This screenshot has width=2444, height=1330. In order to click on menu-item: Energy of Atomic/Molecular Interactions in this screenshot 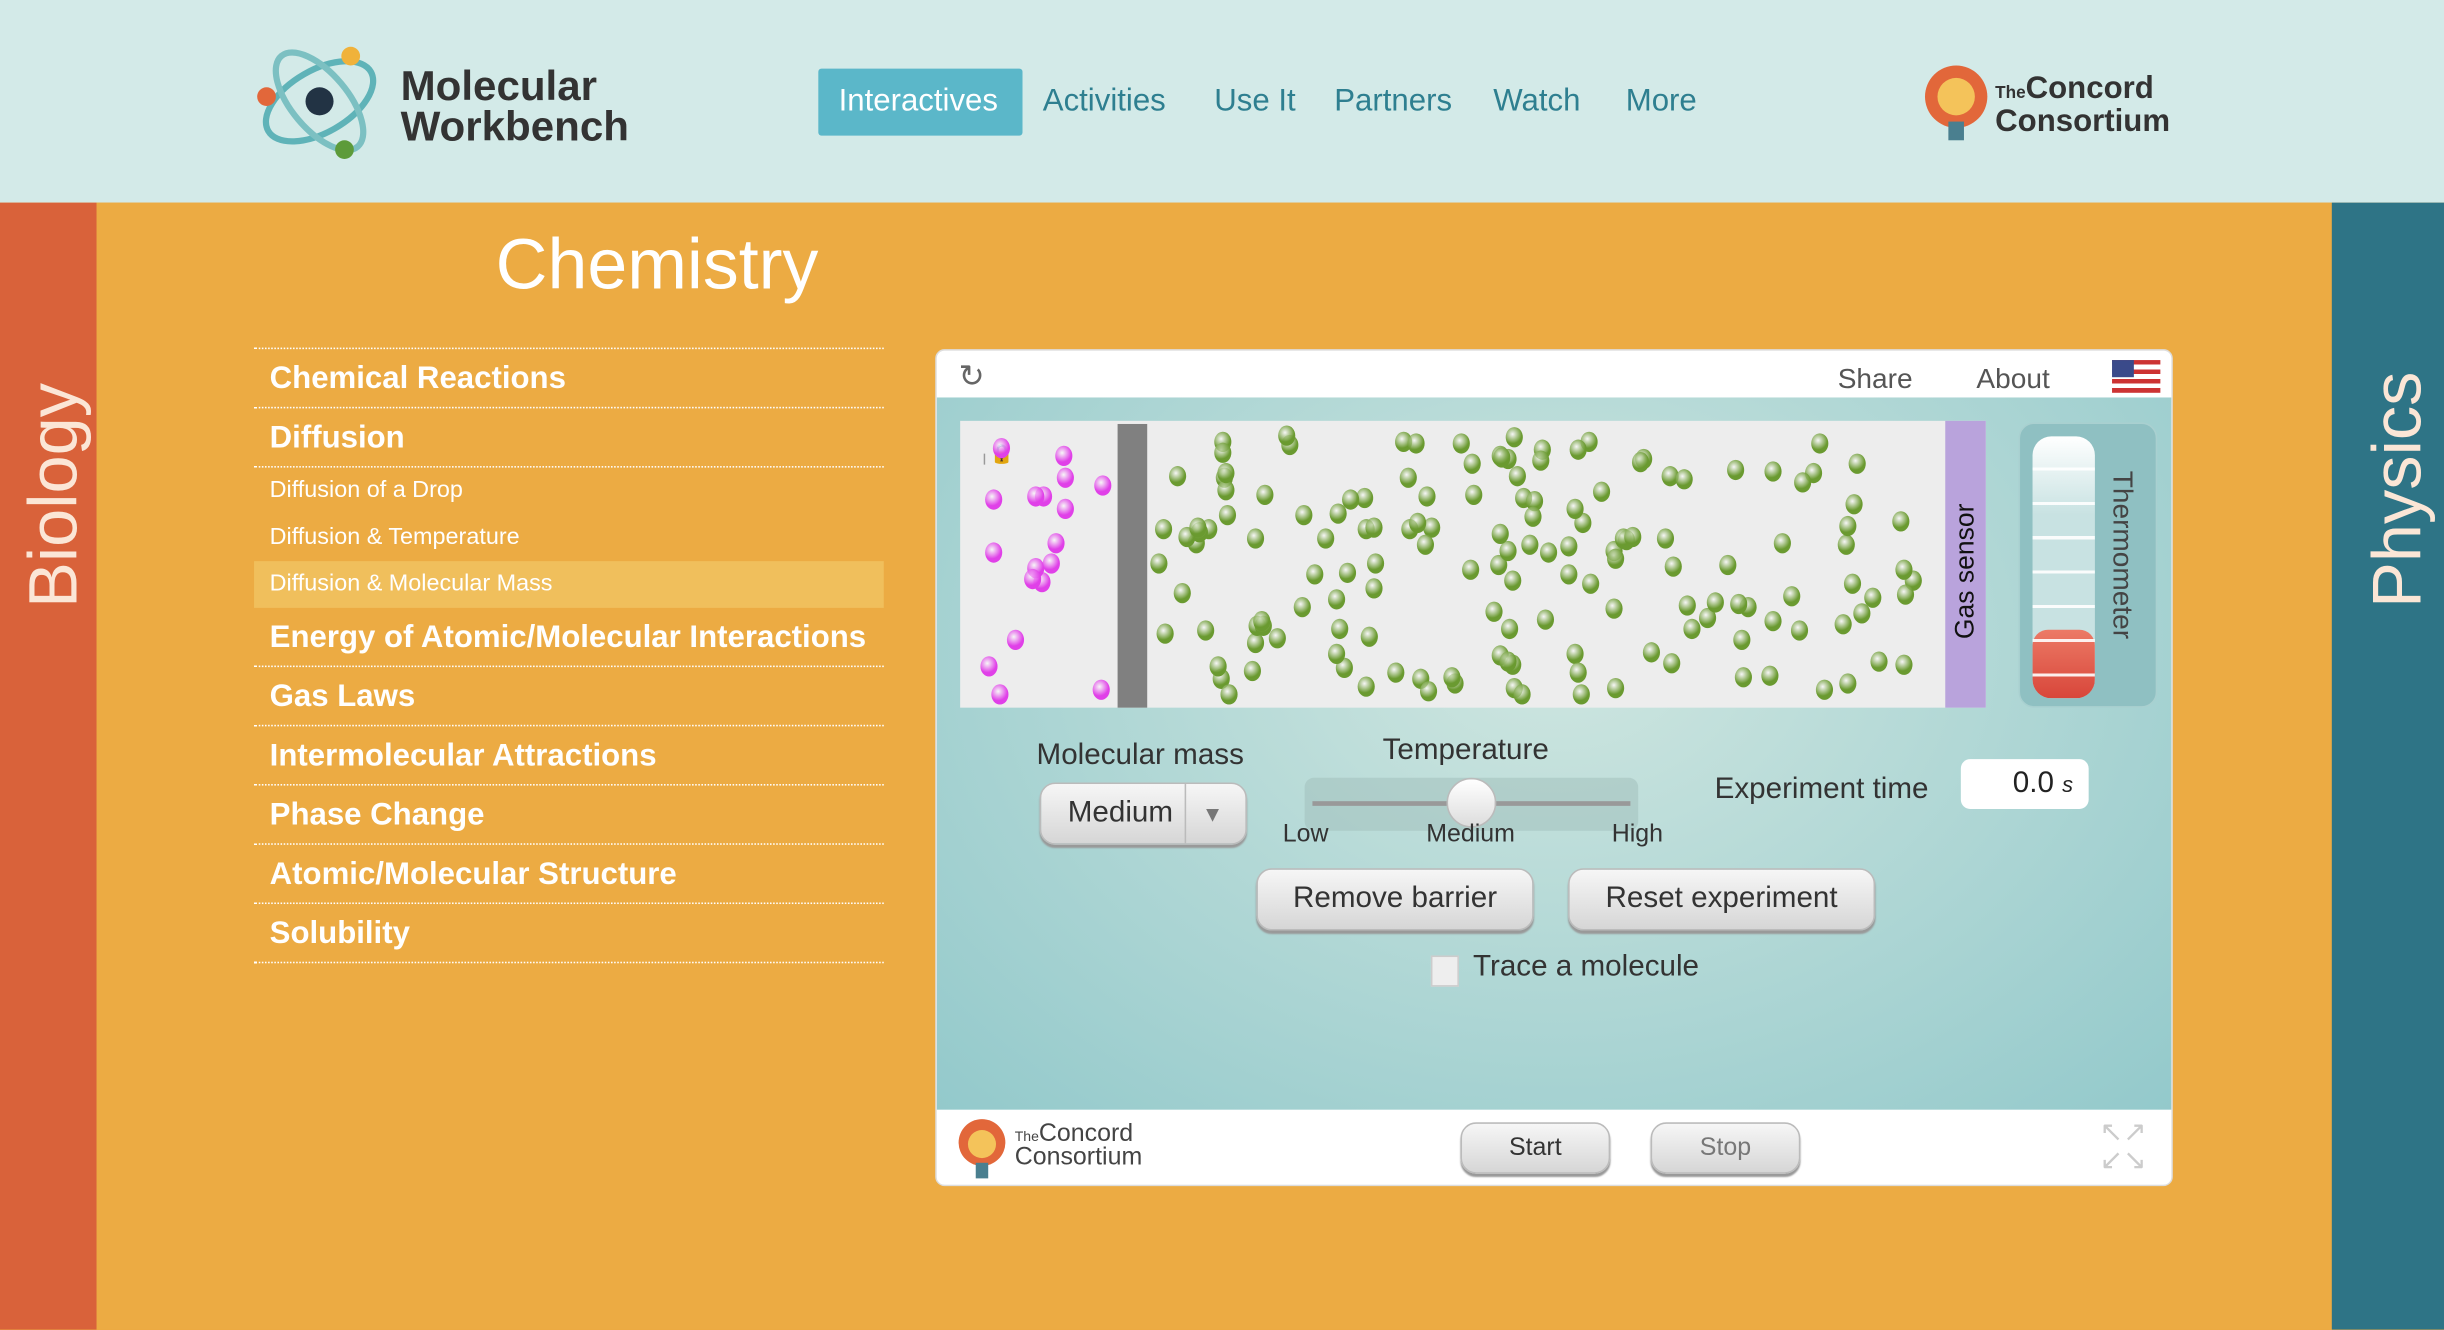, I will do `click(569, 638)`.